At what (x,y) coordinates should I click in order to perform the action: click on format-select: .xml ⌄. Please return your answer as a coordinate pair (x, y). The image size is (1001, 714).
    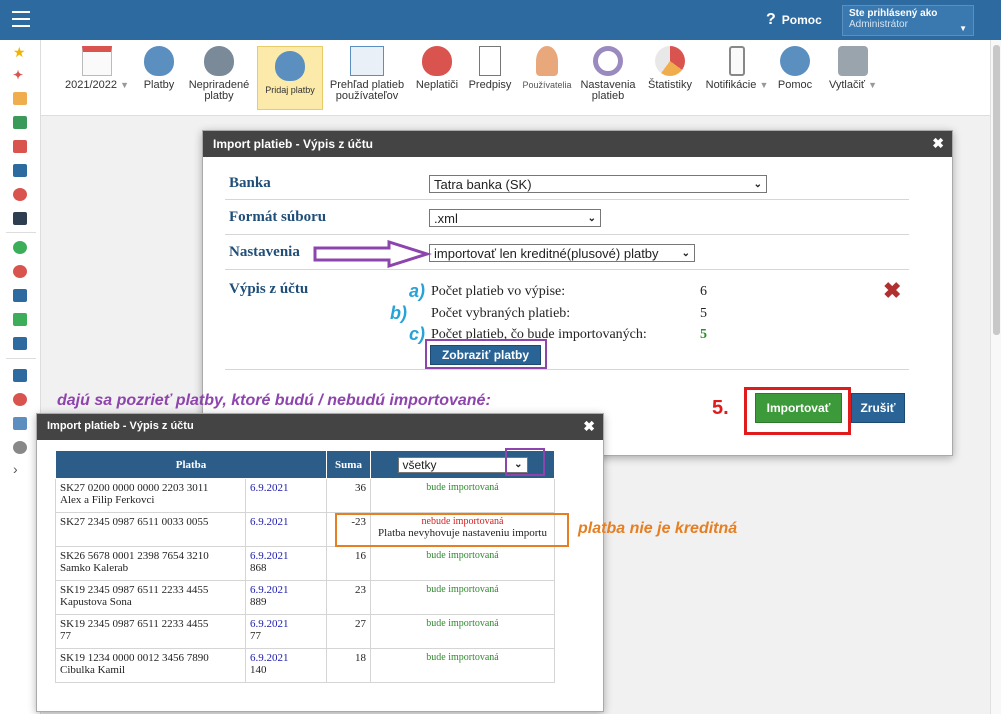
    Looking at the image, I should click on (515, 218).